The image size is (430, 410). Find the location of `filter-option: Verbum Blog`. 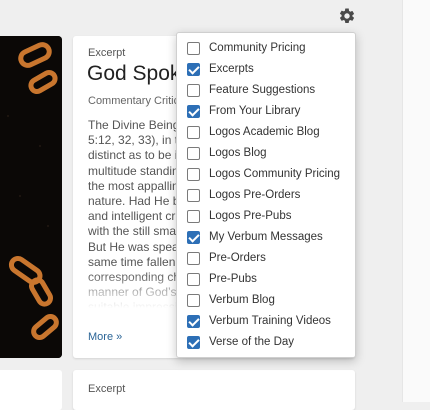

filter-option: Verbum Blog is located at coordinates (231, 300).